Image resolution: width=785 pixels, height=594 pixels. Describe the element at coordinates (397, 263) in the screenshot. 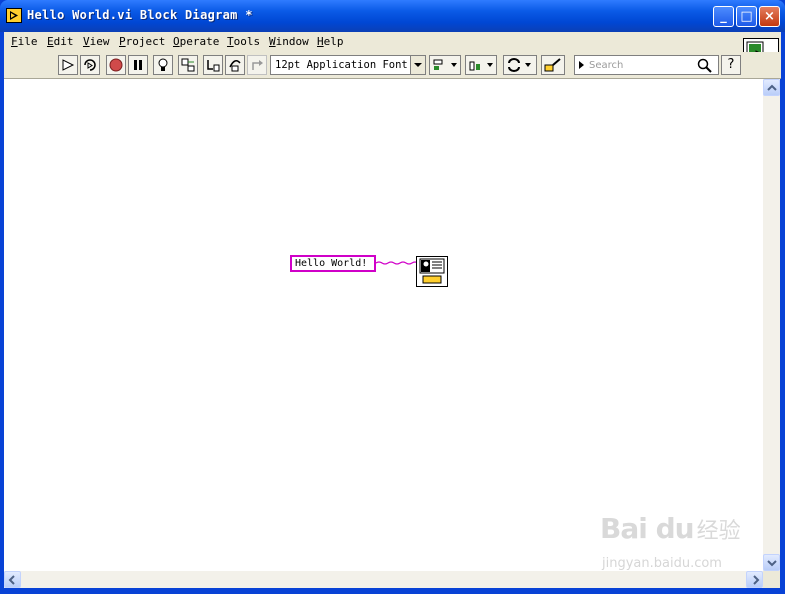

I see `string-wire` at that location.